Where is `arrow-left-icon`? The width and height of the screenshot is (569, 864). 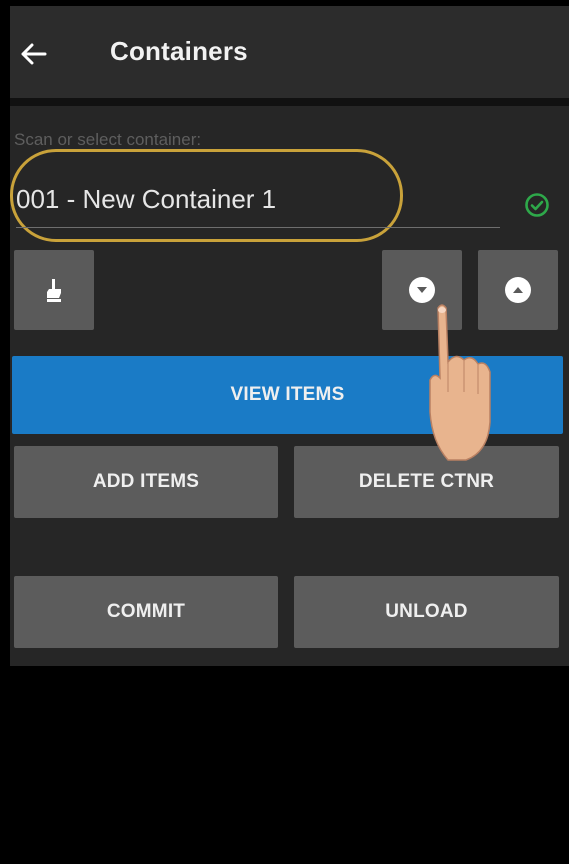 arrow-left-icon is located at coordinates (34, 54).